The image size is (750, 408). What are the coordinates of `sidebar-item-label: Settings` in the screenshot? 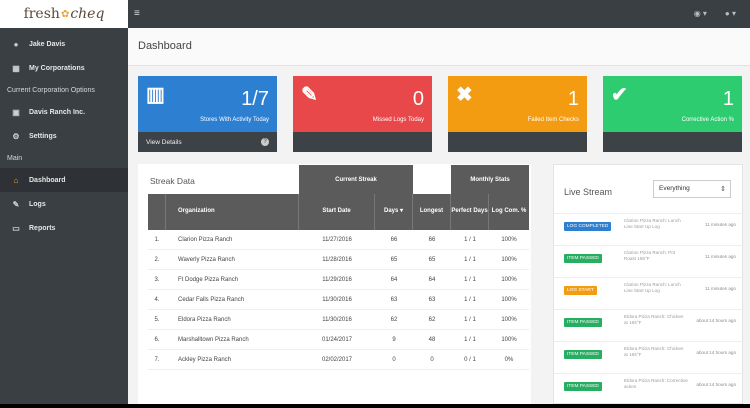 It's located at (43, 136).